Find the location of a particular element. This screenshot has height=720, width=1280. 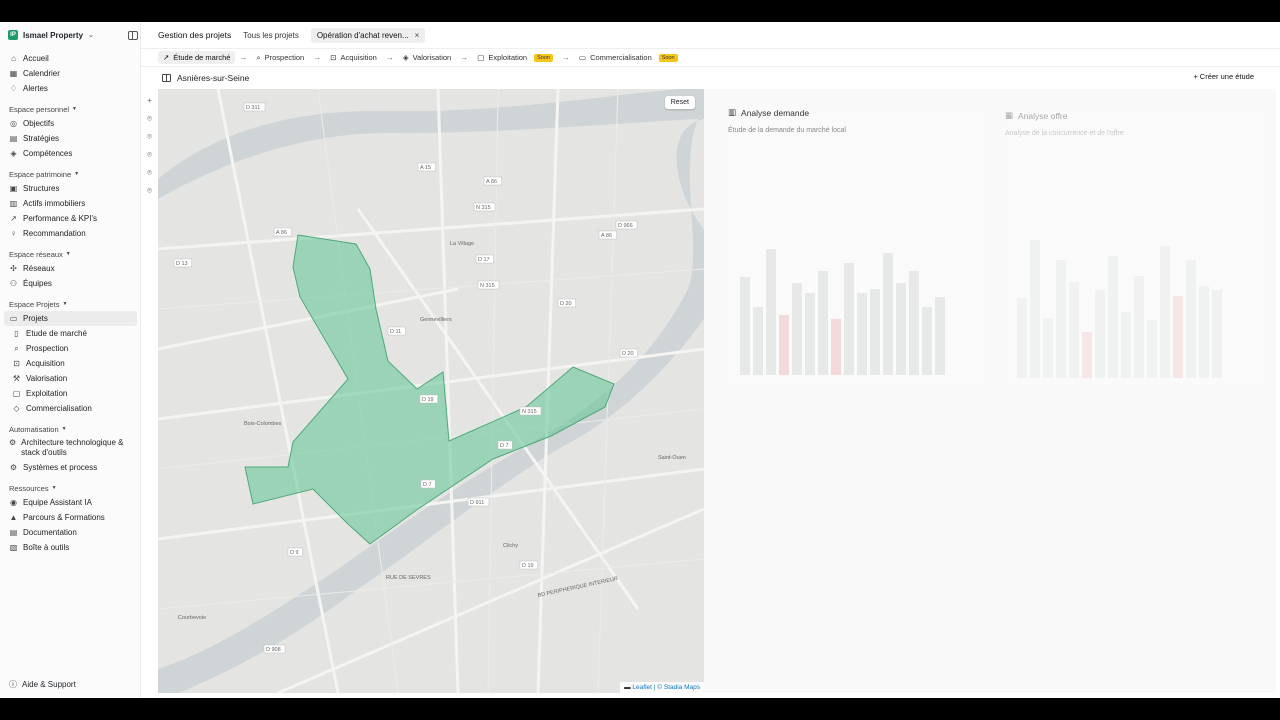

soon-badge: Soon is located at coordinates (543, 57).